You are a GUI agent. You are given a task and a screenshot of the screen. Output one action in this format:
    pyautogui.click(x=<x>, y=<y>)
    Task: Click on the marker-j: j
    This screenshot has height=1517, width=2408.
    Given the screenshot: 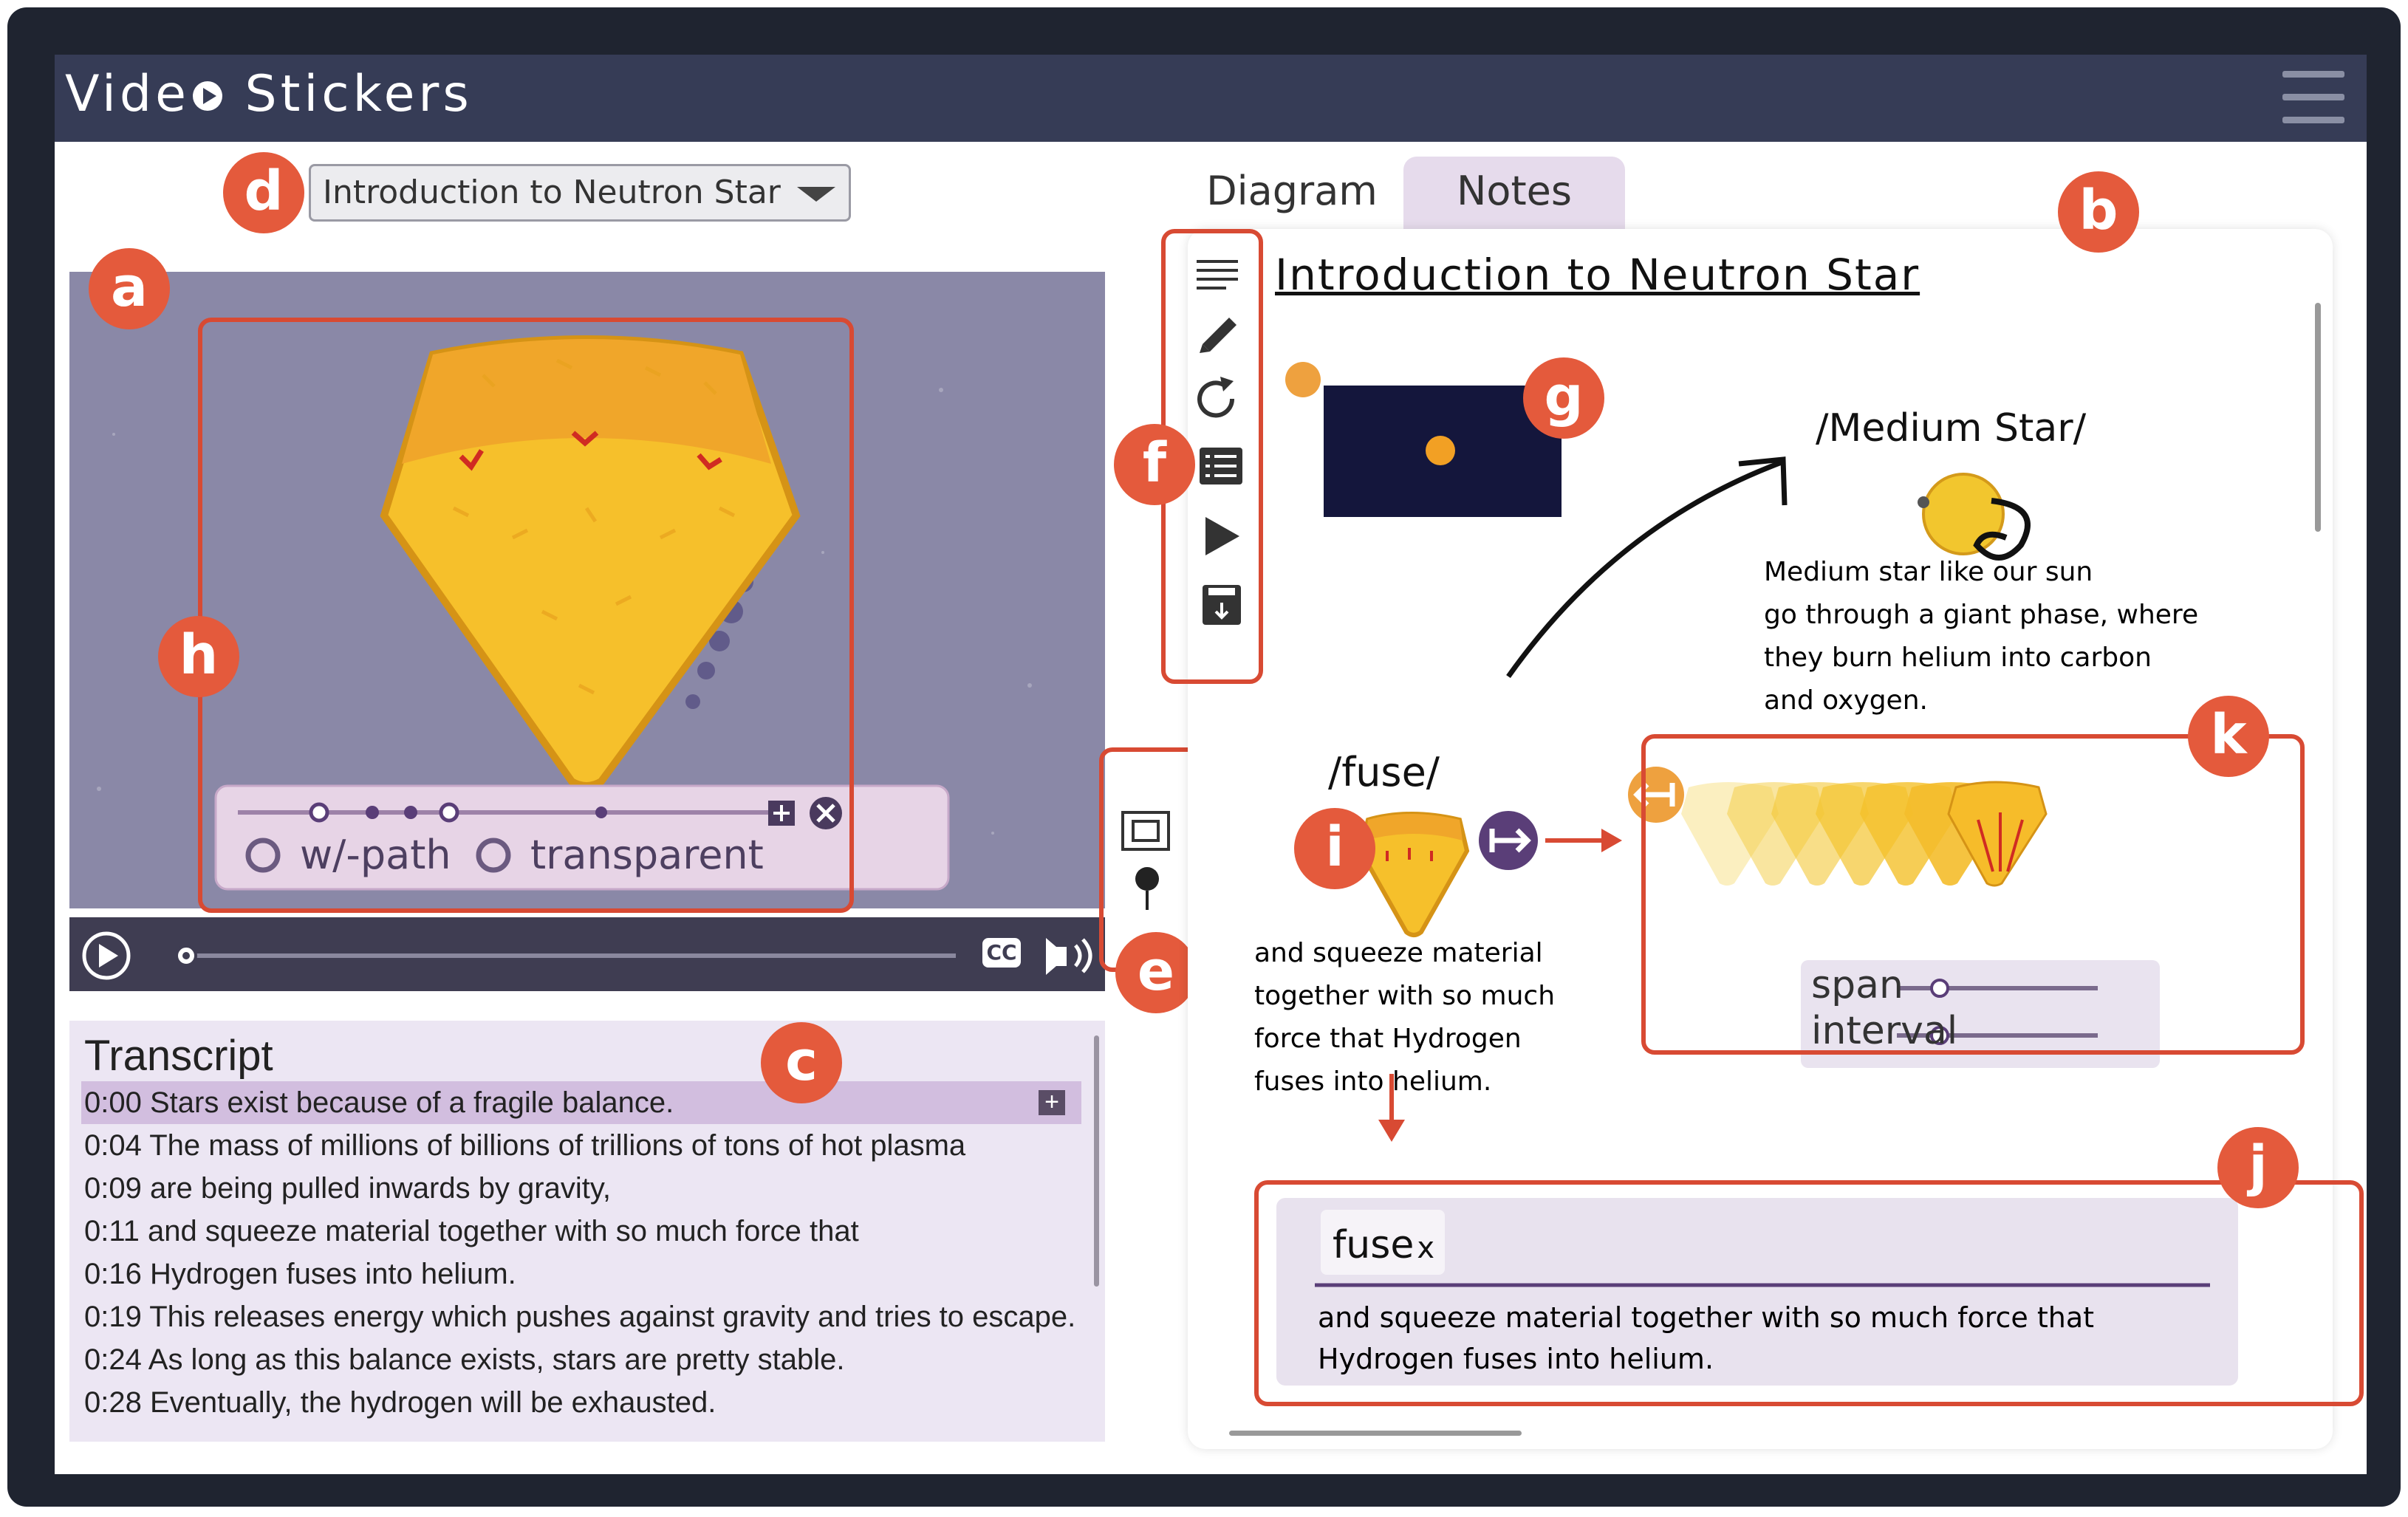 What is the action you would take?
    pyautogui.click(x=2258, y=1167)
    